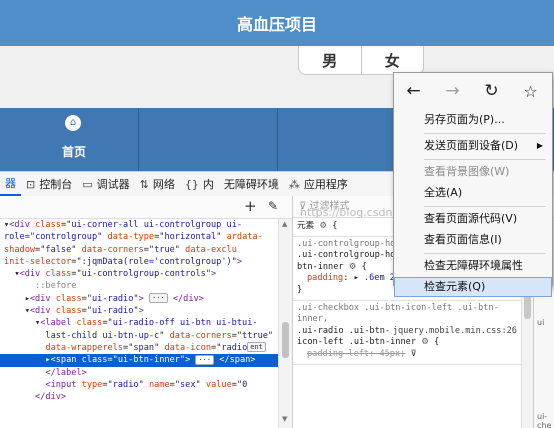  What do you see at coordinates (407, 355) in the screenshot?
I see `rule-declaration: padding-left: 45px; ⊽` at bounding box center [407, 355].